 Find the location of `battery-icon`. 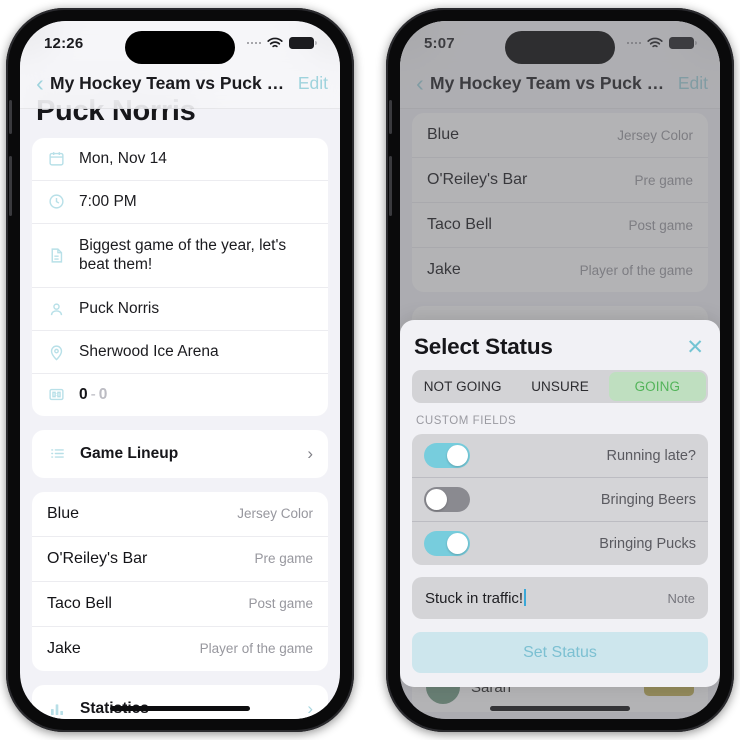

battery-icon is located at coordinates (303, 43).